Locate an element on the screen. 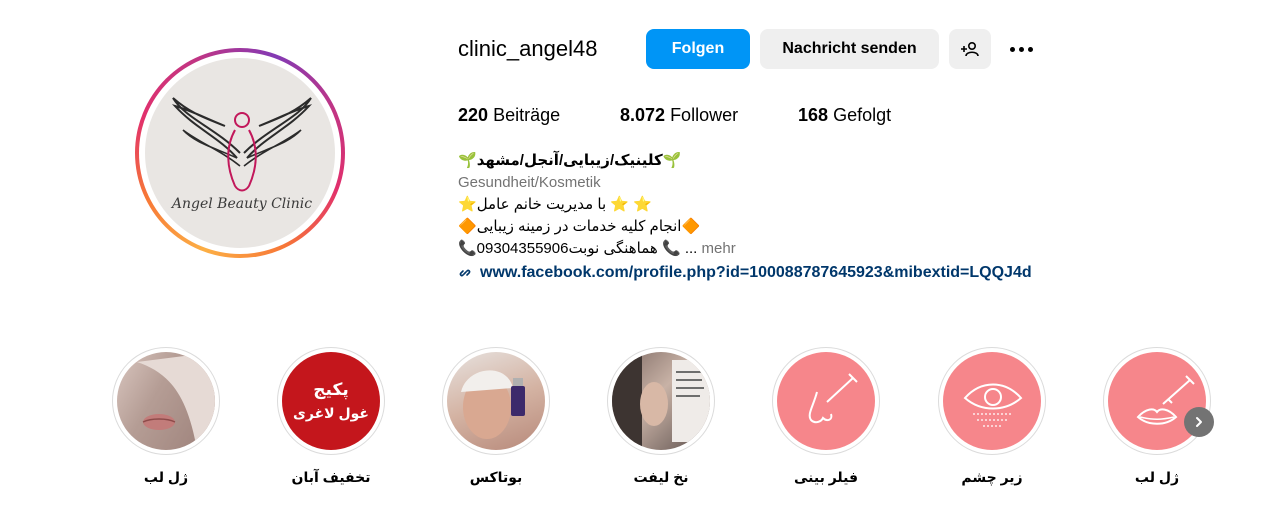  suggest-similar-button is located at coordinates (970, 49).